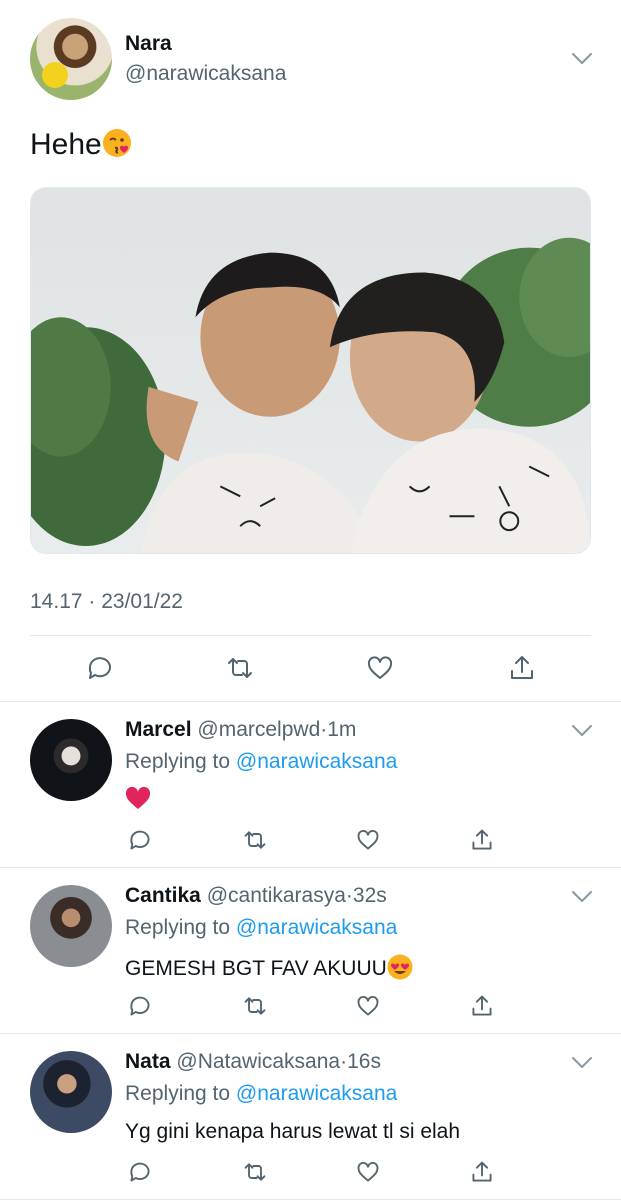  I want to click on red-heart-emoji, so click(138, 798).